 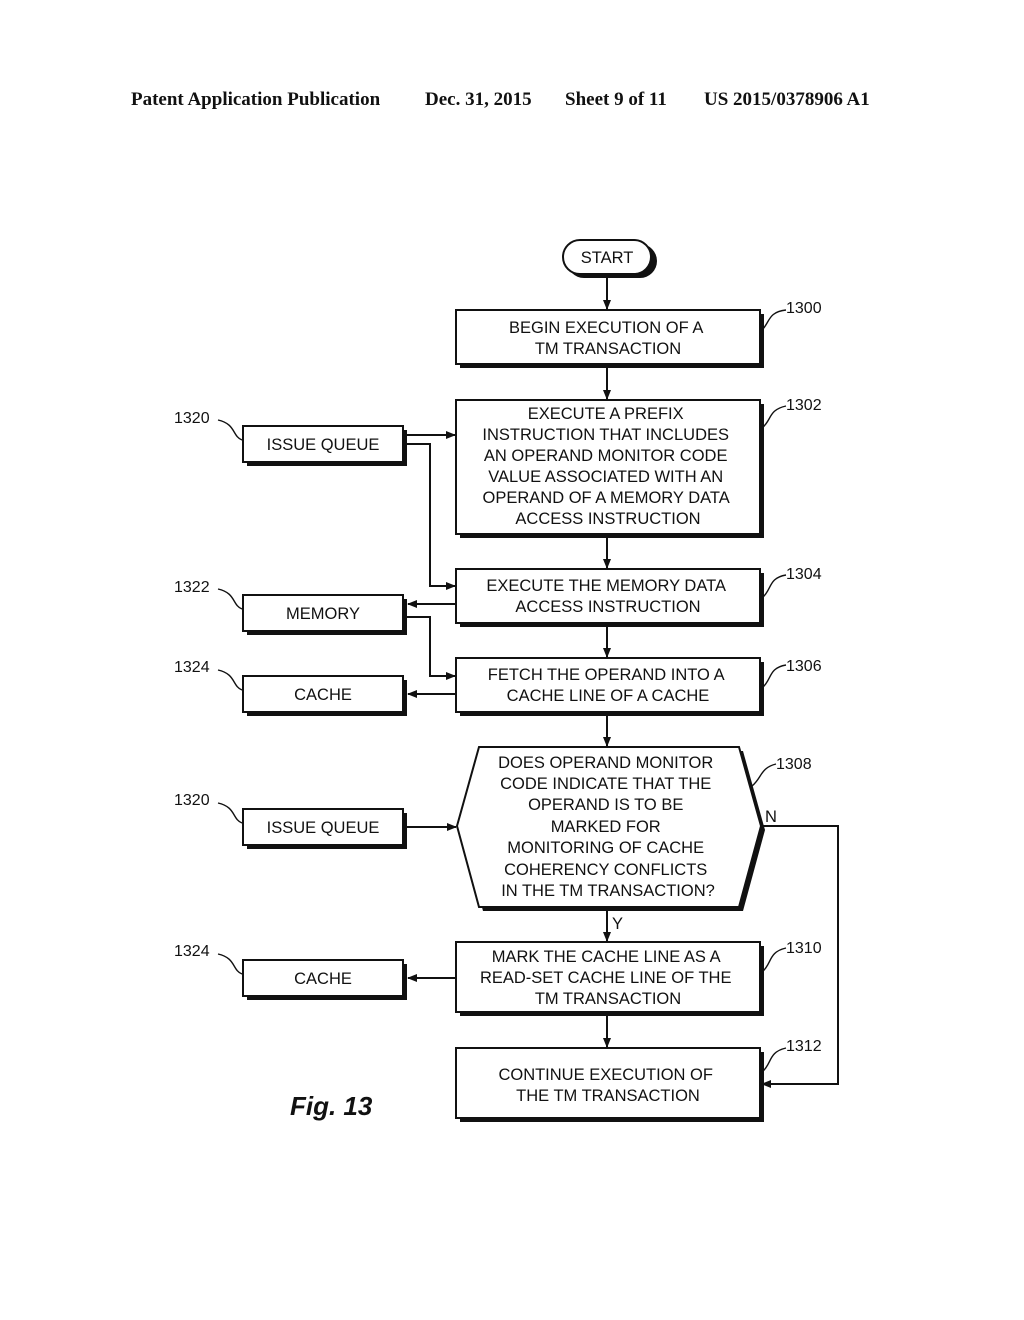 I want to click on side-block-cache-1: CACHE 1324, so click(x=290, y=687).